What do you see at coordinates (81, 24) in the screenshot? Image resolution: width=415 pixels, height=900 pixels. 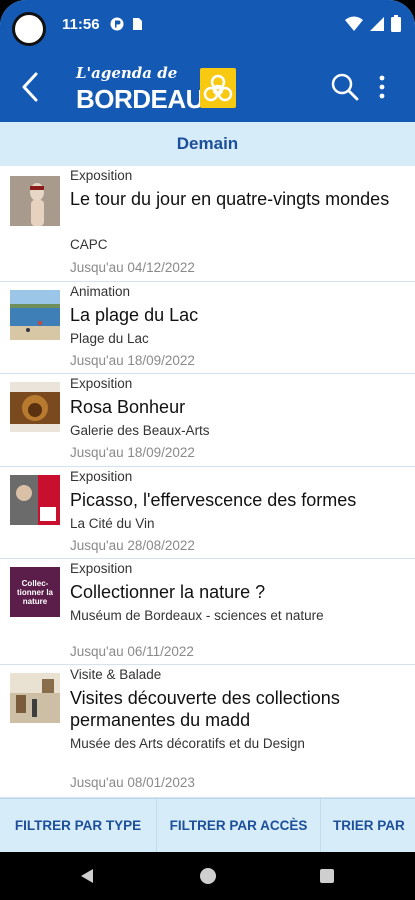 I see `status-time: 11:56` at bounding box center [81, 24].